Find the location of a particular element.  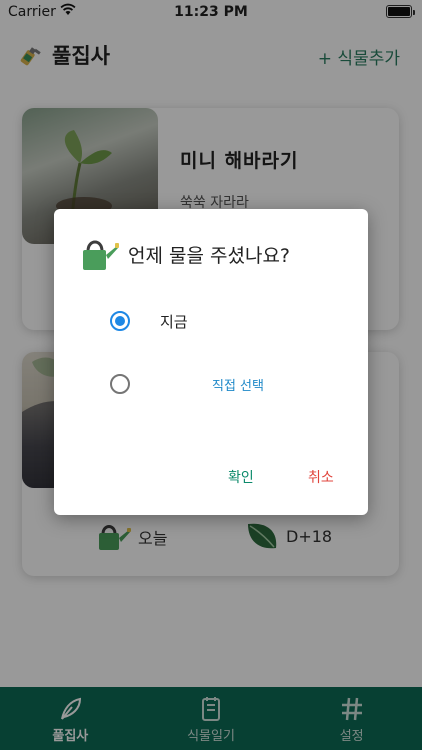

dialog-title: 언제 물을 주셨나요? is located at coordinates (209, 256).